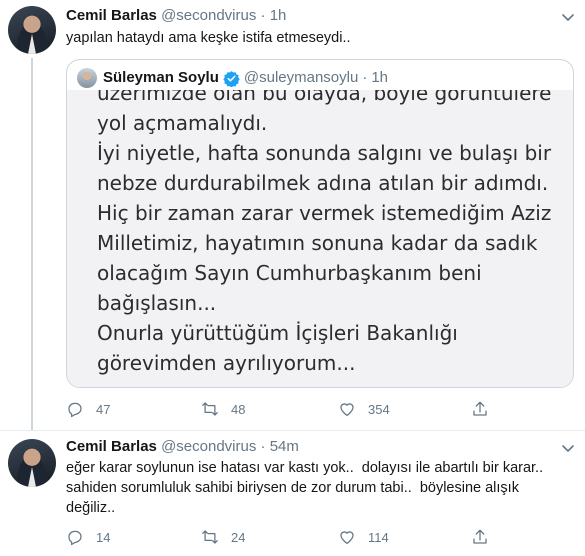 Image resolution: width=585 pixels, height=556 pixels. I want to click on quoted-tweet-time: 1h, so click(380, 77).